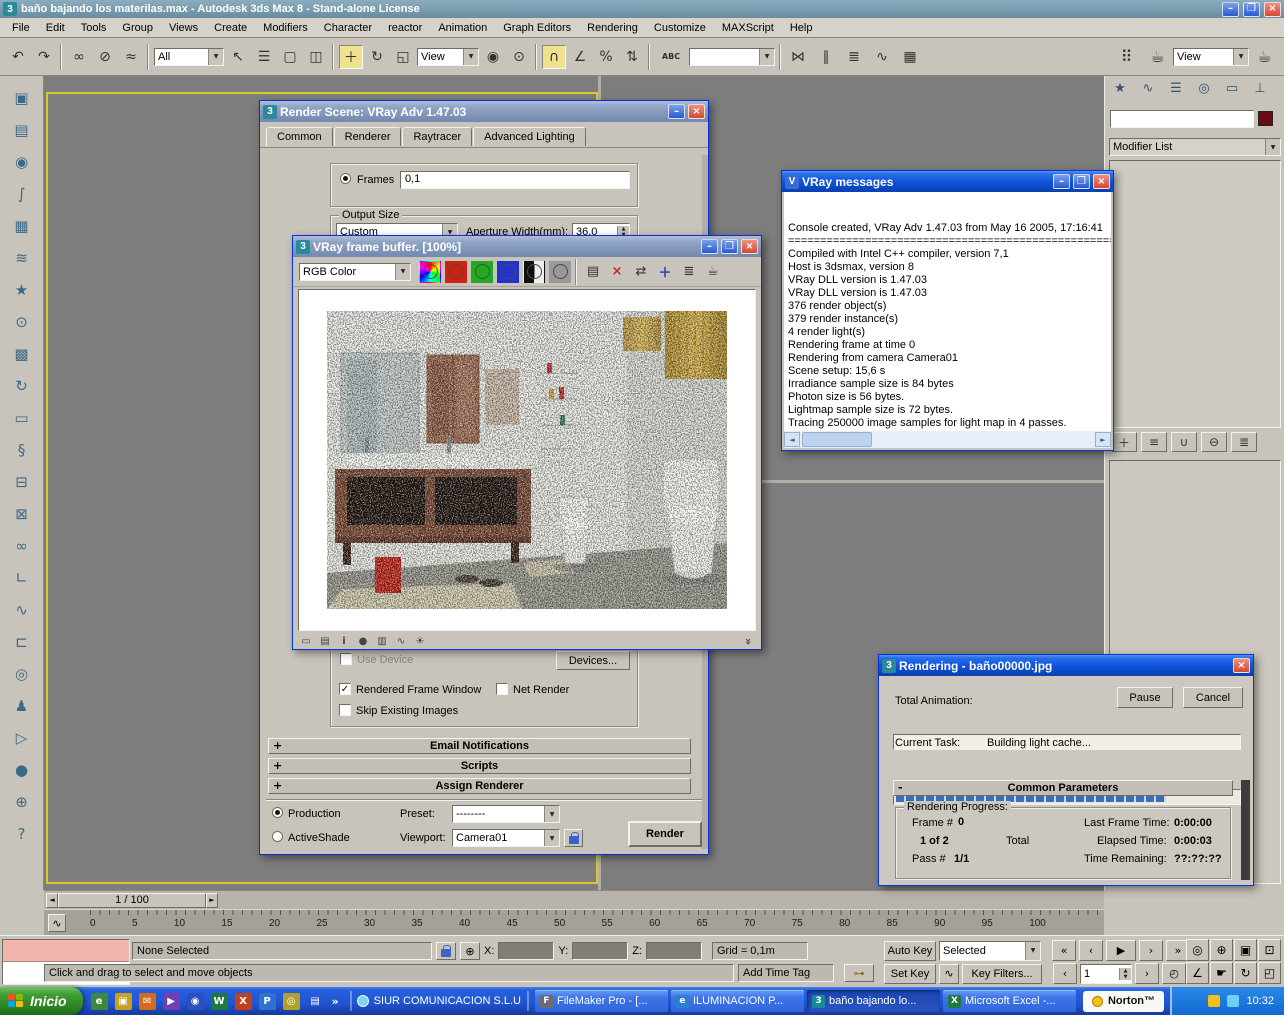 This screenshot has height=1015, width=1284. I want to click on vray-messages-hscrollbar: ◄ ►, so click(947, 439).